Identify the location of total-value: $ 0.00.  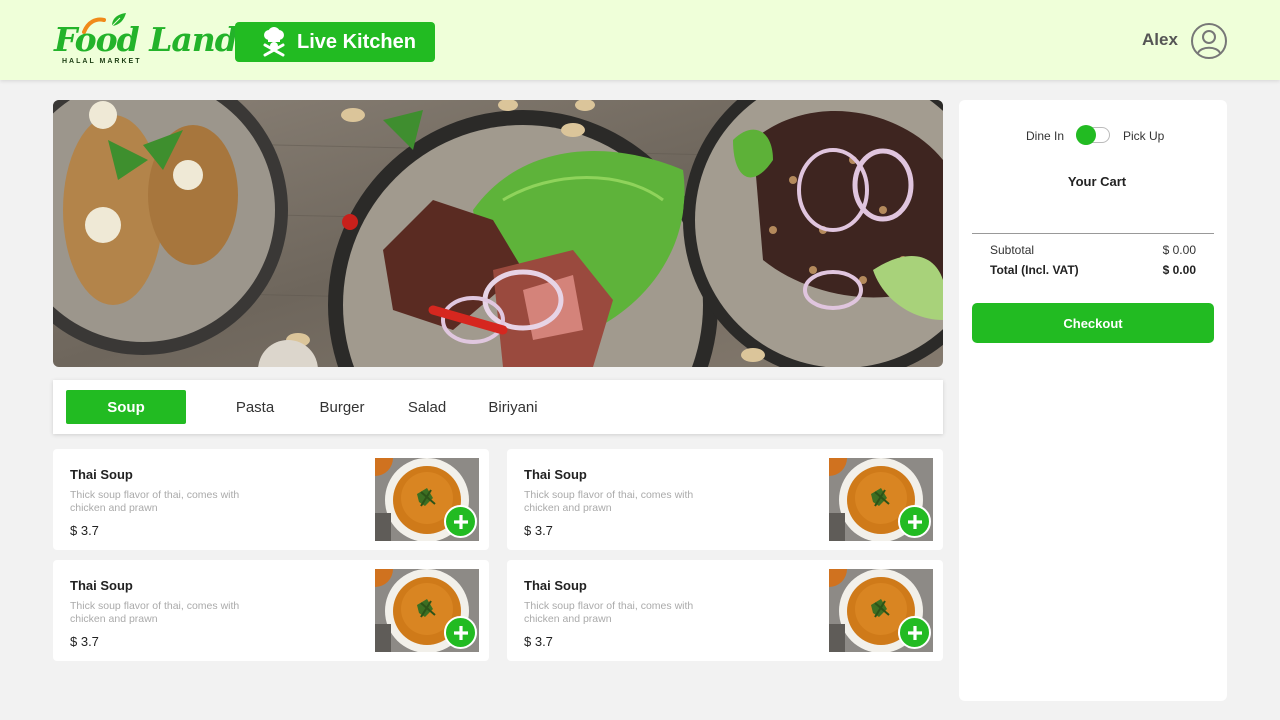
(1179, 270).